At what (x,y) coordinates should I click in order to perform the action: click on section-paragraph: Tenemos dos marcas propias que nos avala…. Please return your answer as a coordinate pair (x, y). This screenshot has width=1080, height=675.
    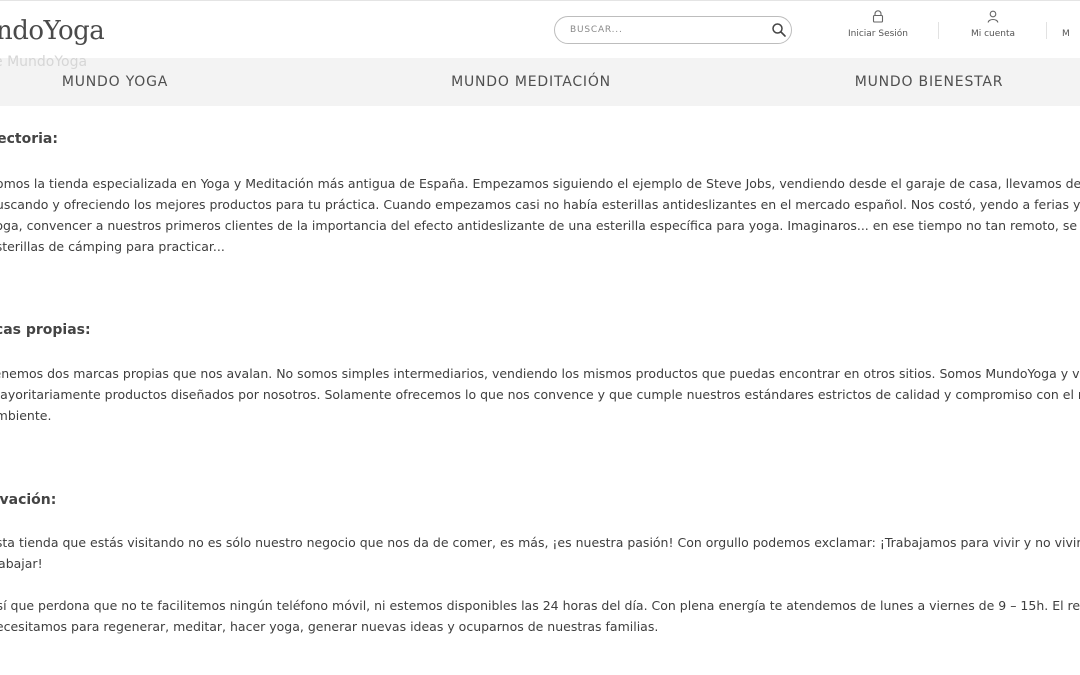
    Looking at the image, I should click on (540, 394).